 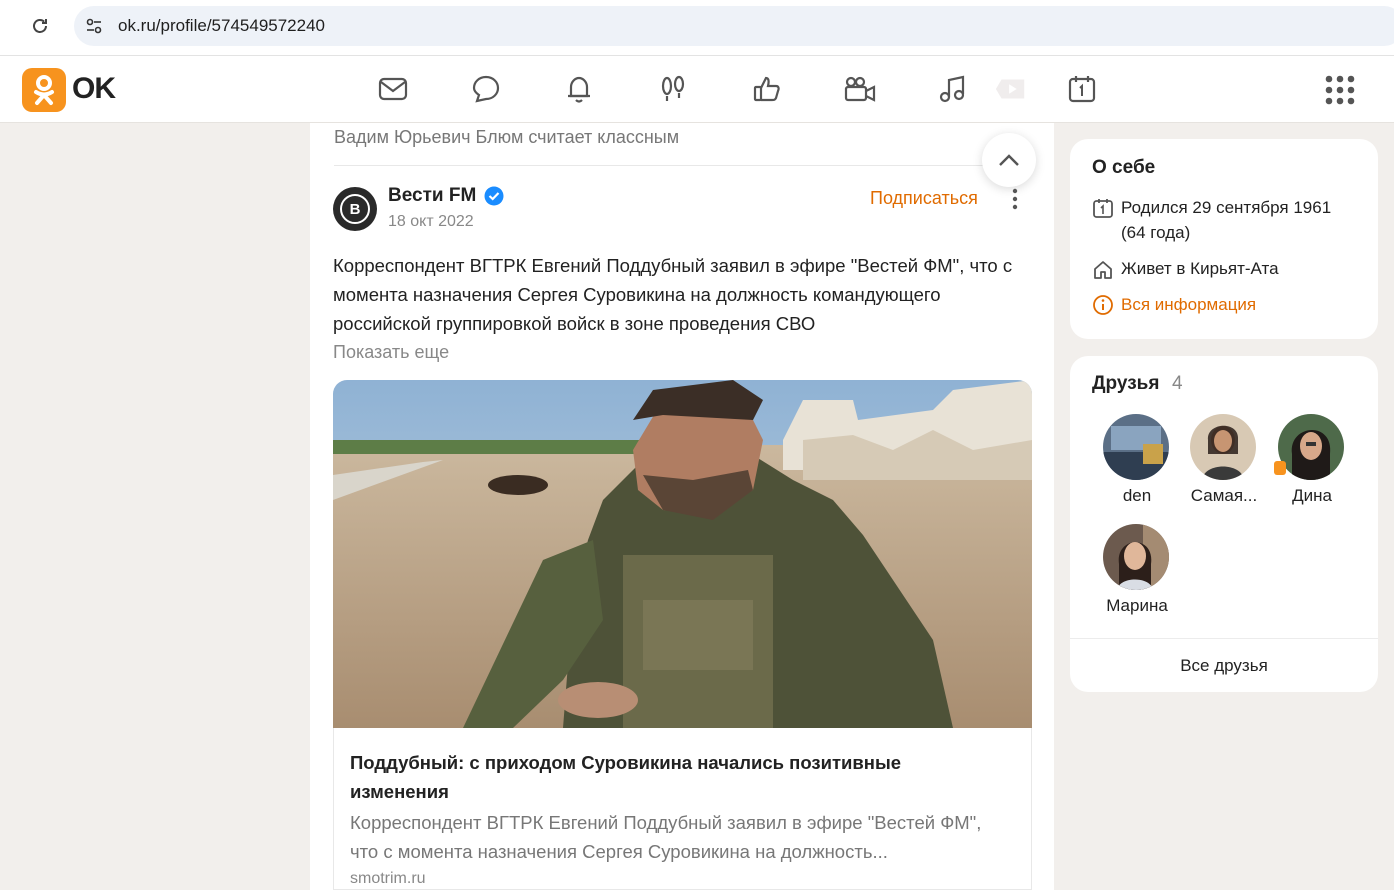 What do you see at coordinates (1137, 606) in the screenshot?
I see `friend-name: Марина` at bounding box center [1137, 606].